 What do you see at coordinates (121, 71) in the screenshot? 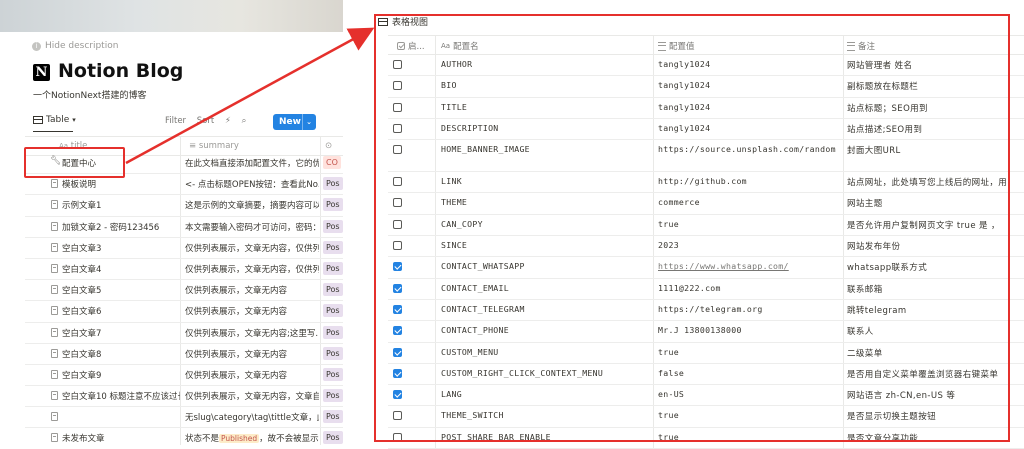
I see `page-title: Notion Blog` at bounding box center [121, 71].